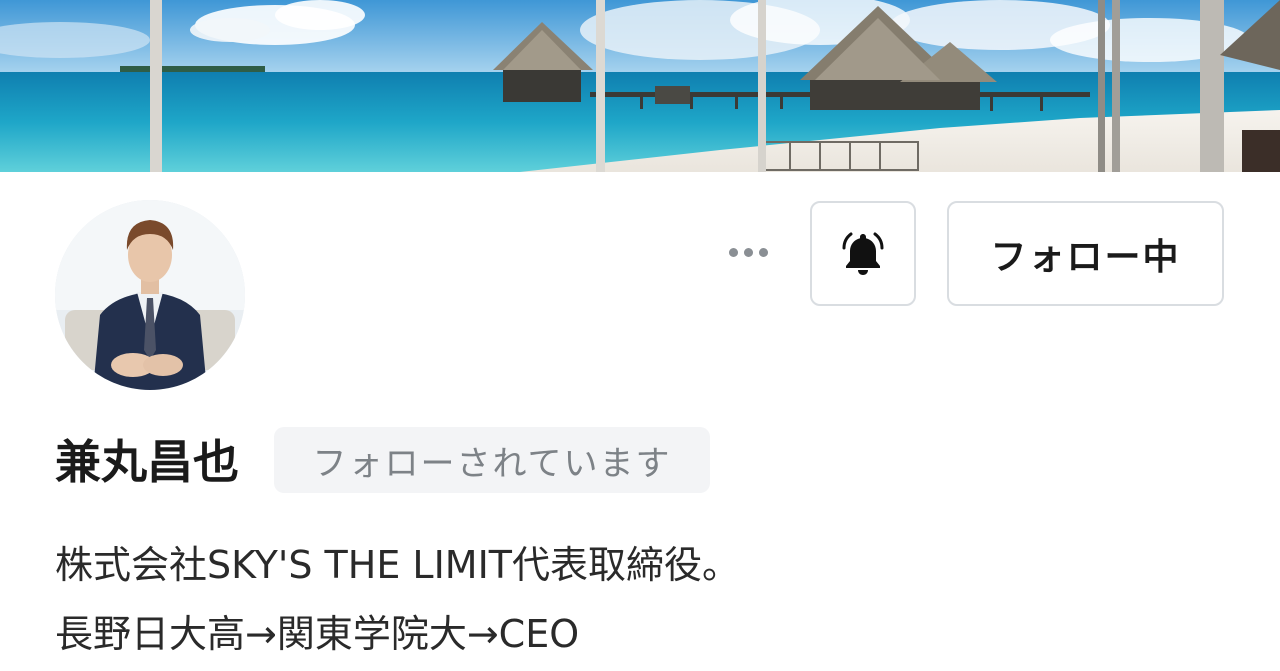  Describe the element at coordinates (733, 252) in the screenshot. I see `more-horizontal-icon` at that location.